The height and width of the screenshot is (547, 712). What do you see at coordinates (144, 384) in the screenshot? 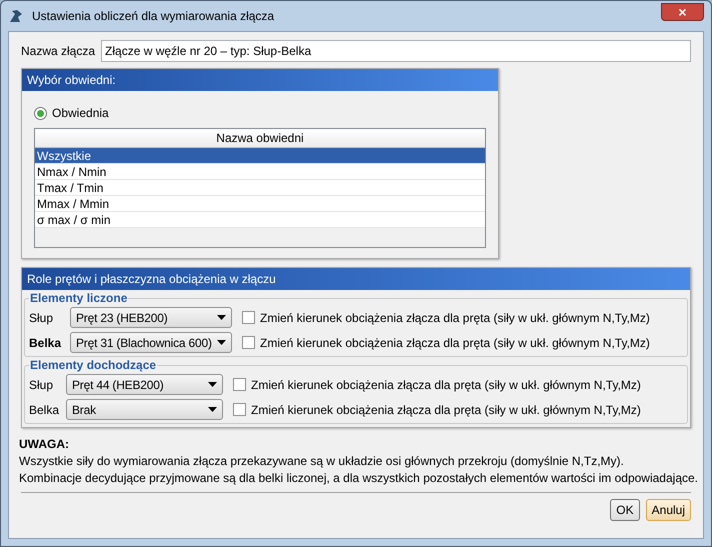
I see `member-dropdown: Pręt 44 (HEB200)` at bounding box center [144, 384].